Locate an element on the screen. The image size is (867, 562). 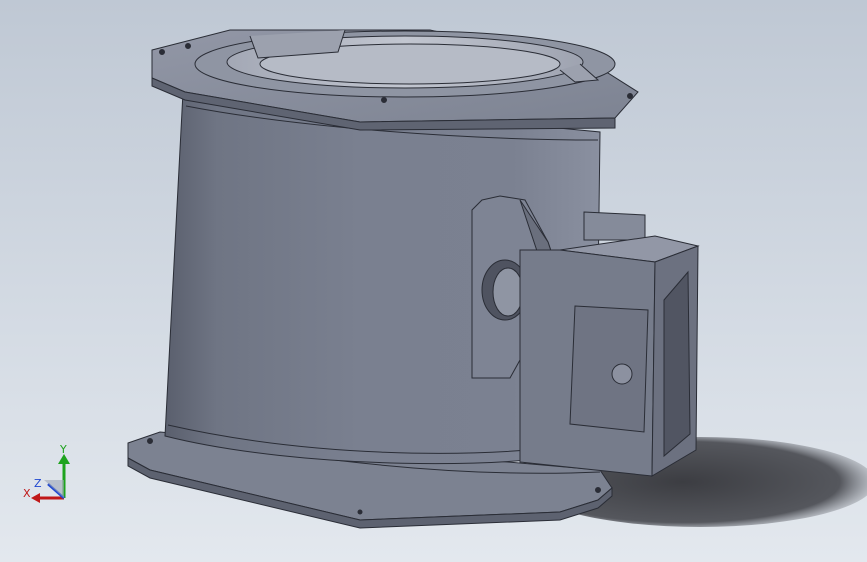
x-axis-arrowhead is located at coordinates (35, 498).